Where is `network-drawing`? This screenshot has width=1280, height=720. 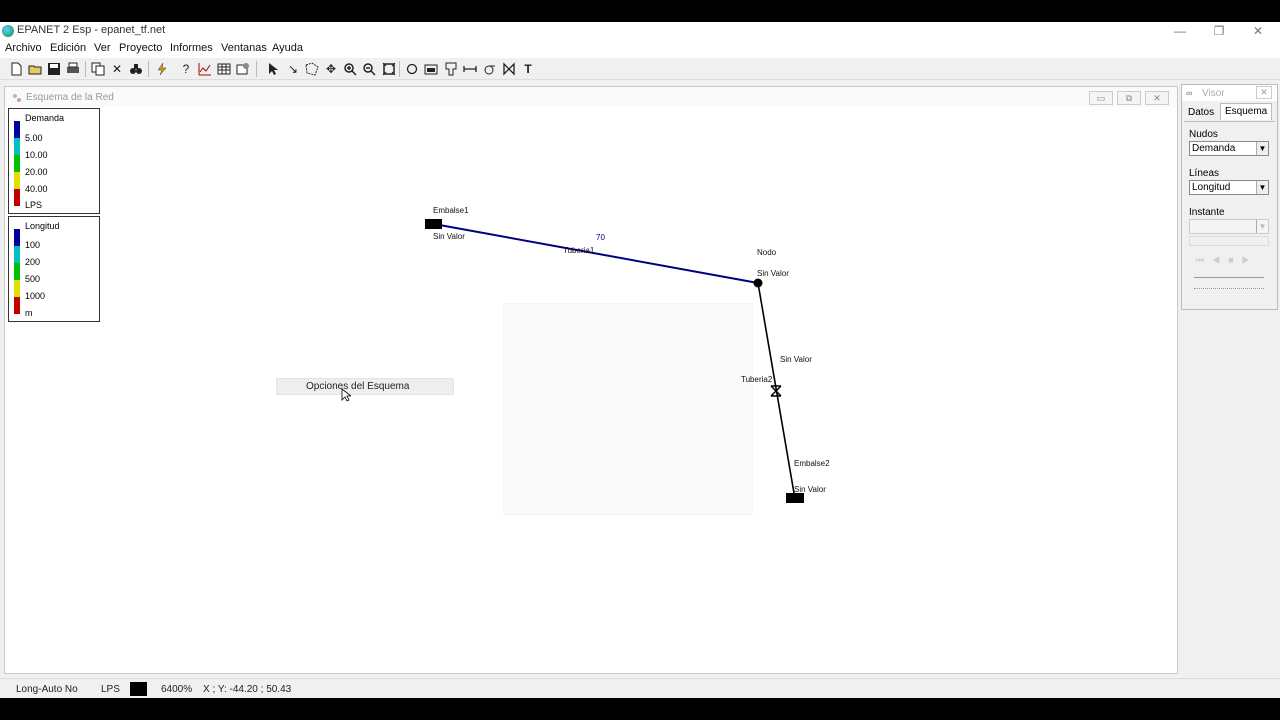 network-drawing is located at coordinates (614, 361).